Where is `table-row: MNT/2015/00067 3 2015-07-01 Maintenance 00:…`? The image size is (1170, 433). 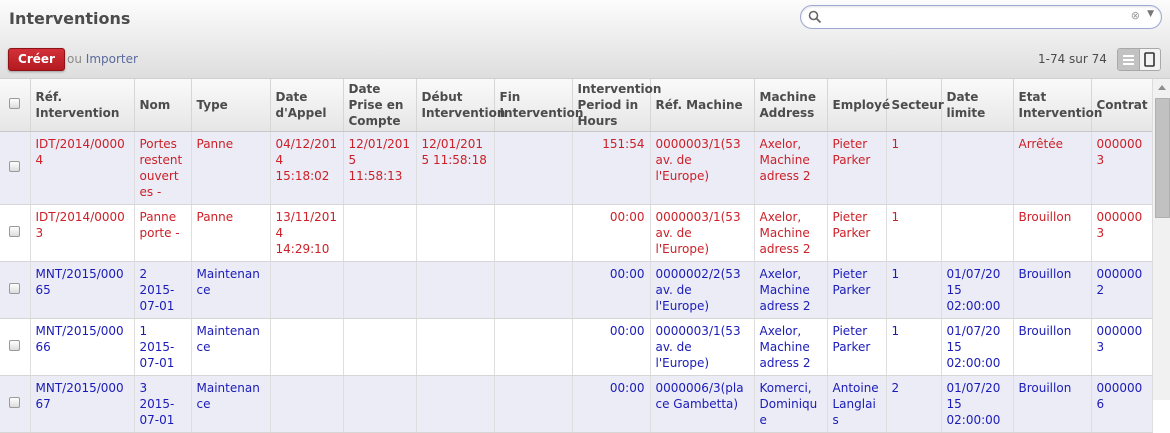
table-row: MNT/2015/00067 3 2015-07-01 Maintenance 00:… is located at coordinates (576, 404).